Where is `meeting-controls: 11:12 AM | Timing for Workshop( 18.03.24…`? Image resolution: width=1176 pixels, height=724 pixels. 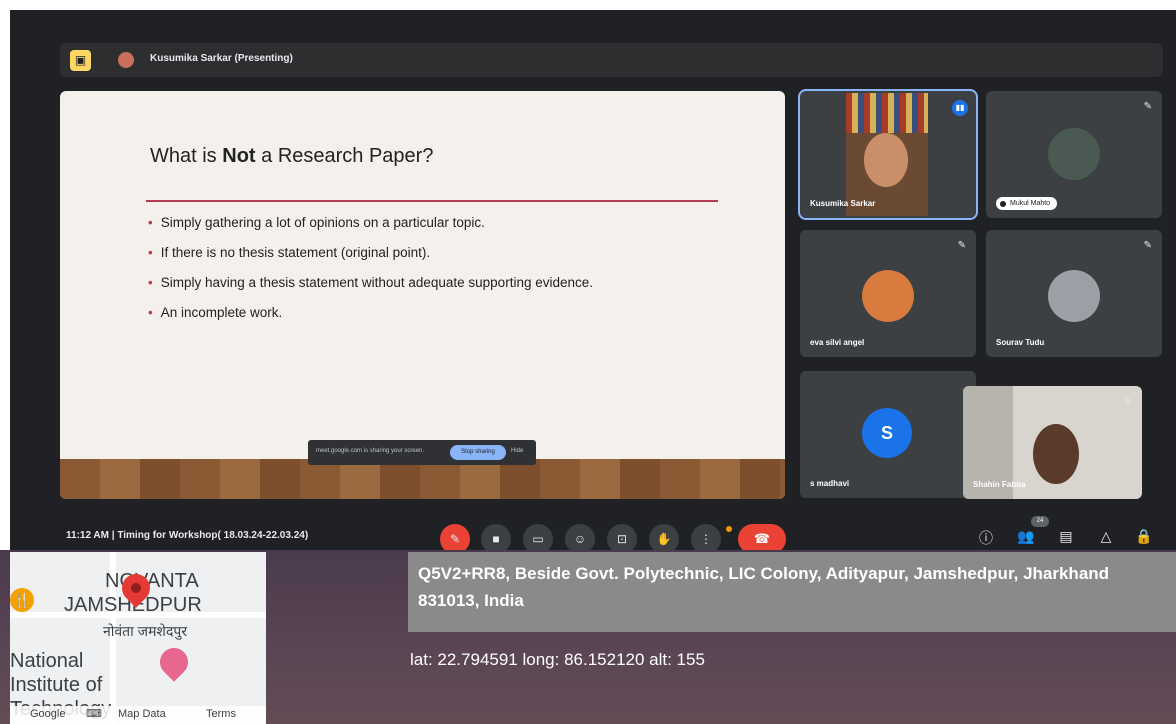
meeting-controls: 11:12 AM | Timing for Workshop( 18.03.24… is located at coordinates (593, 533).